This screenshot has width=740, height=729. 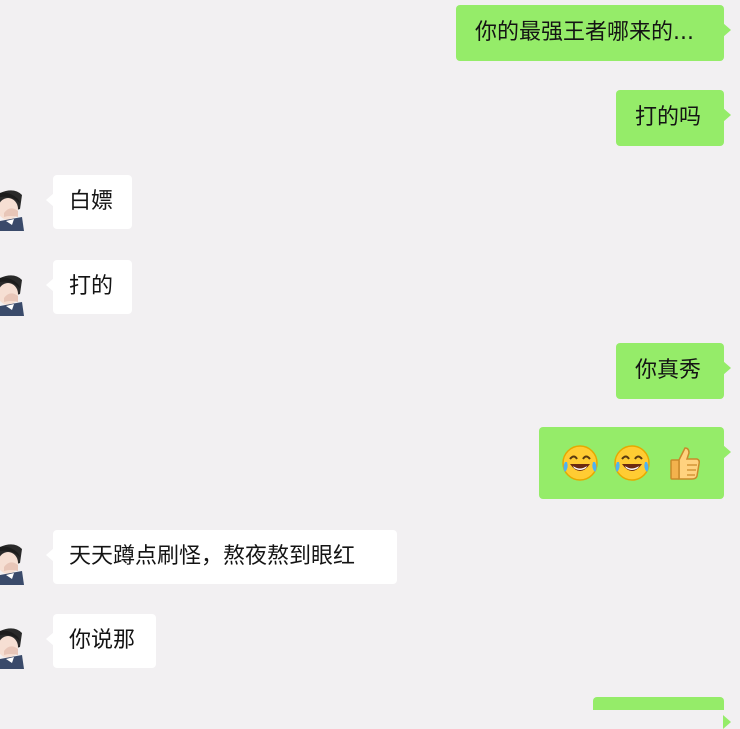 What do you see at coordinates (212, 556) in the screenshot?
I see `message-text: 天天蹲点刷怪，熬夜熬到眼红` at bounding box center [212, 556].